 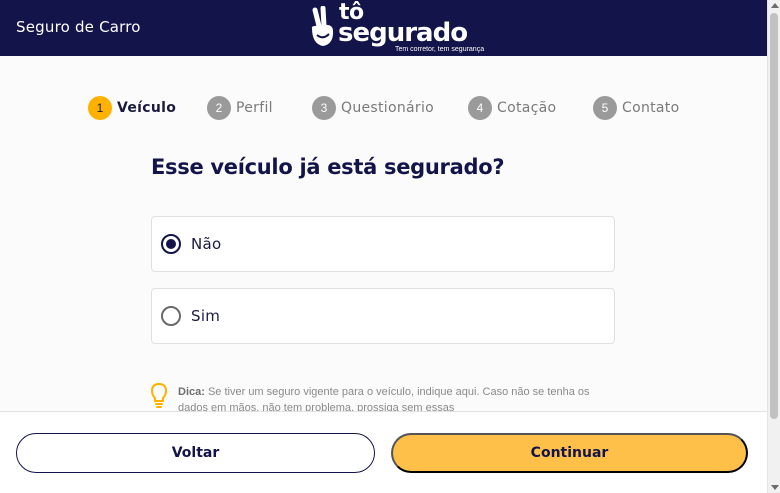 I want to click on option-label: Sim, so click(x=206, y=316).